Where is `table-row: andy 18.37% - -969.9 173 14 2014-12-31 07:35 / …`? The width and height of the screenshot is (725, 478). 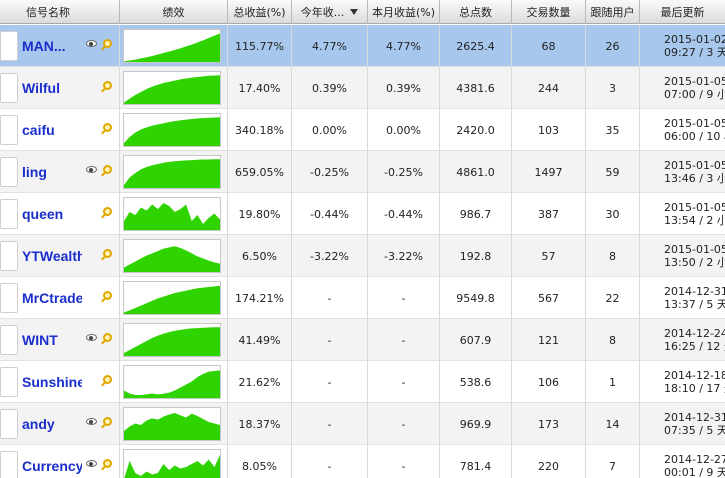
table-row: andy 18.37% - -969.9 173 14 2014-12-31 07:35 / … is located at coordinates (362, 424).